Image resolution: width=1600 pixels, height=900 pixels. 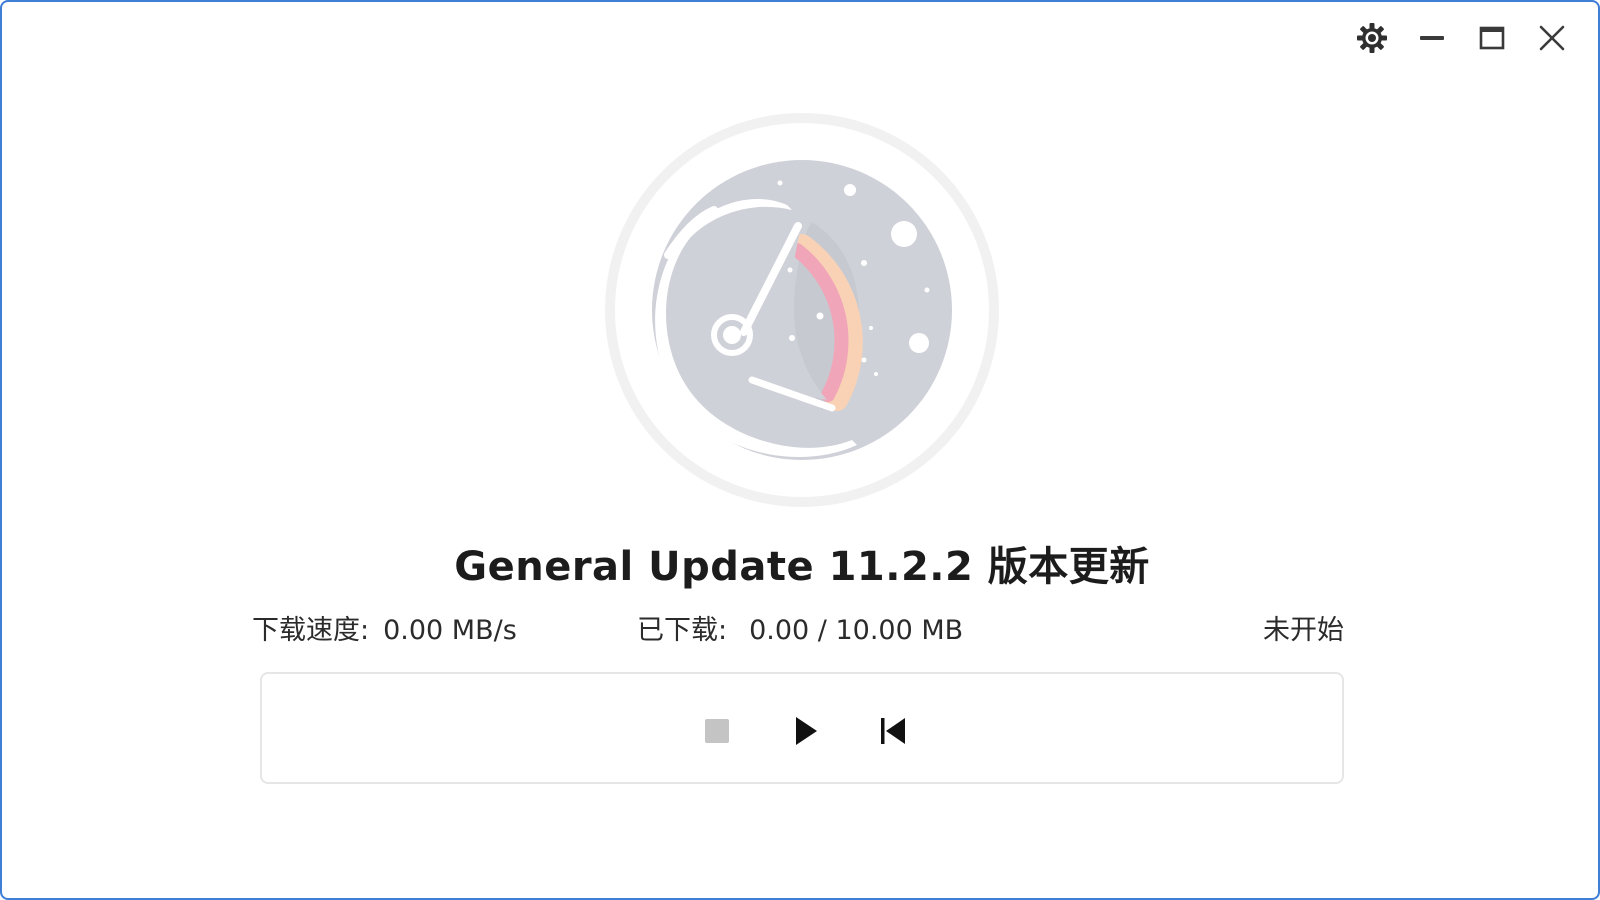 I want to click on close-icon, so click(x=1552, y=38).